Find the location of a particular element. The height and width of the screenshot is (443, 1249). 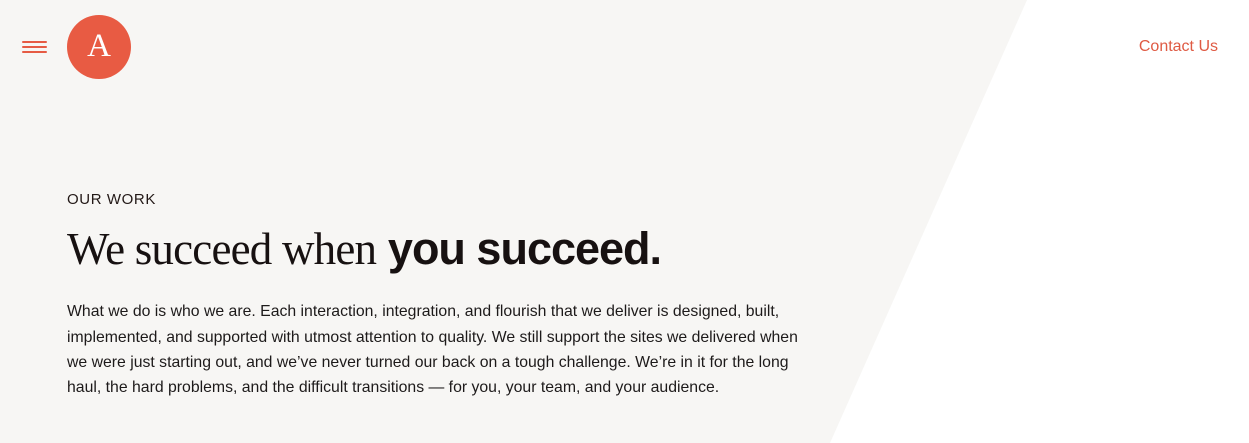

page-title: We succeed when you succeed. is located at coordinates (437, 249).